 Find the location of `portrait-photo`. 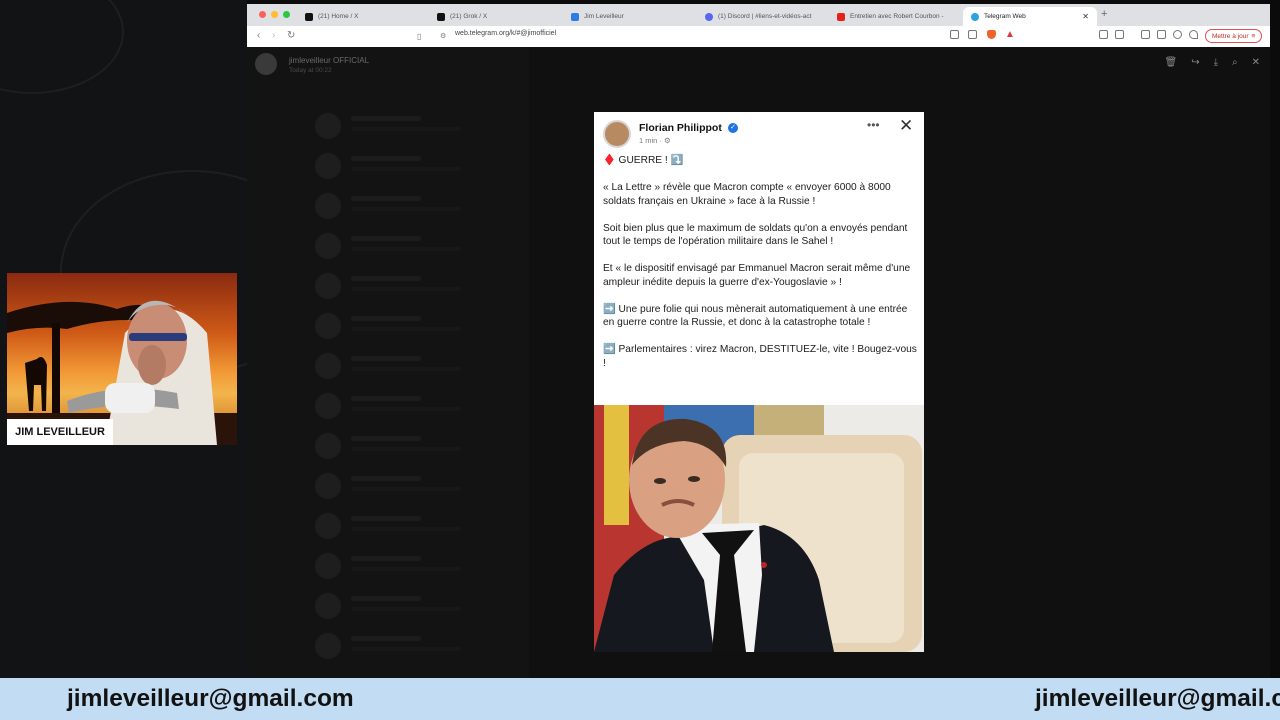

portrait-photo is located at coordinates (758, 528).